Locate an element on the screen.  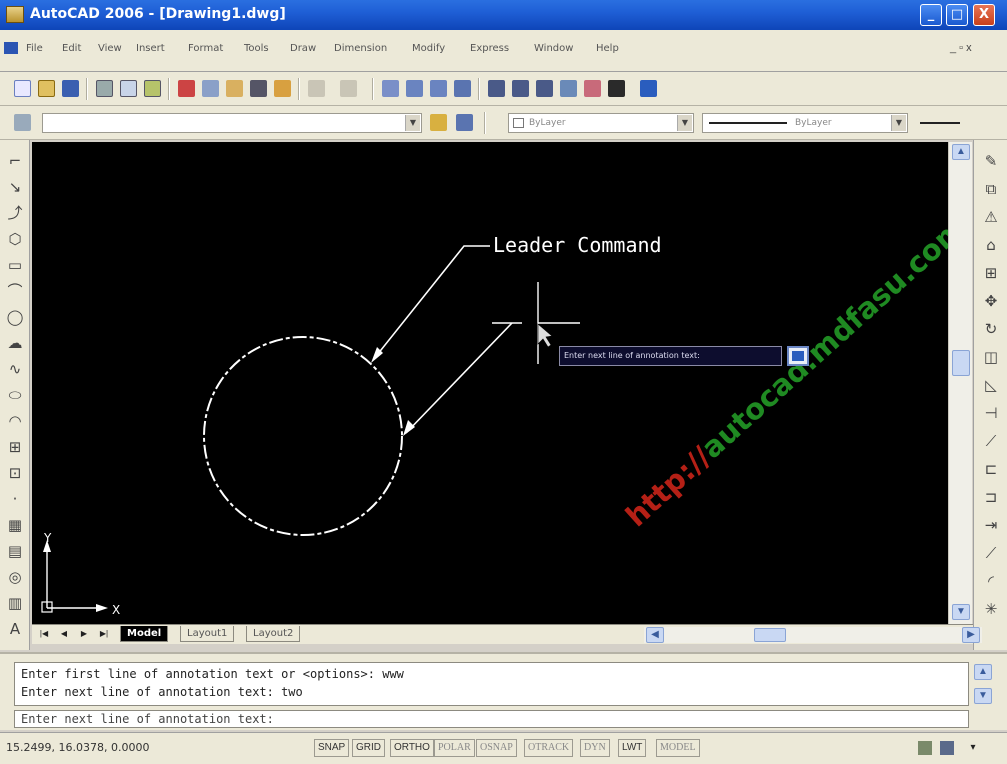
menu-help: Help is located at coordinates (607, 48).